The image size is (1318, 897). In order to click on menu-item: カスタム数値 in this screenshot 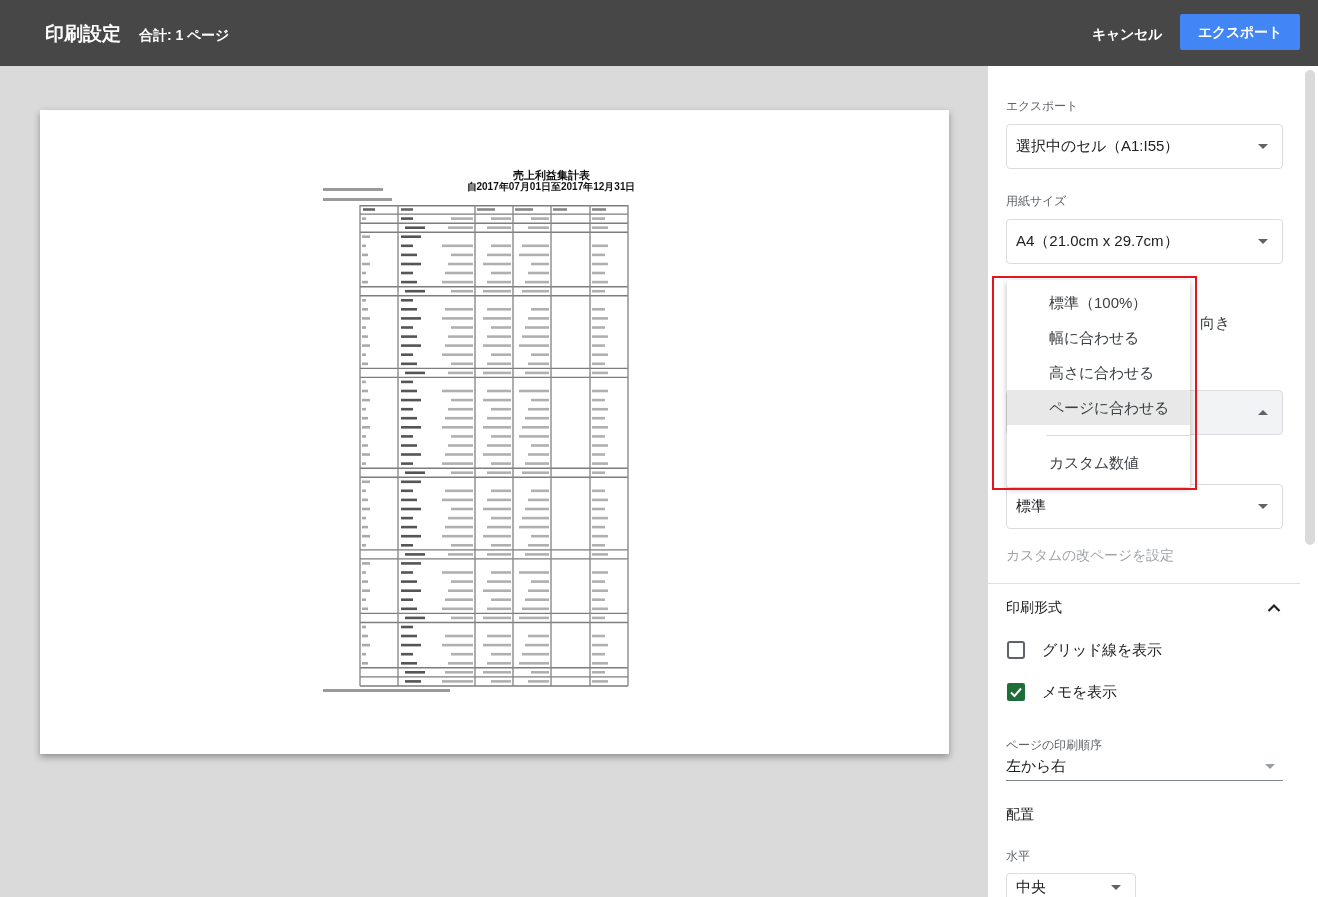, I will do `click(1098, 462)`.